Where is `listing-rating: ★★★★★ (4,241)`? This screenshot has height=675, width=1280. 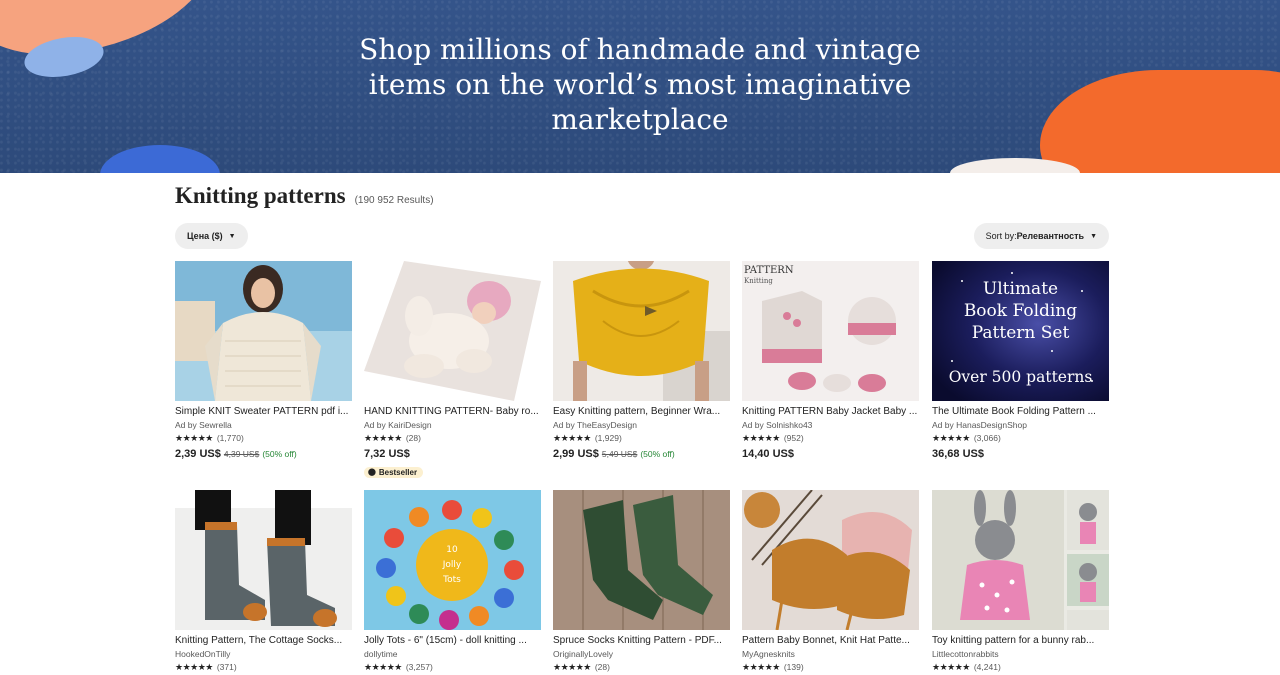
listing-rating: ★★★★★ (4,241) is located at coordinates (1020, 667).